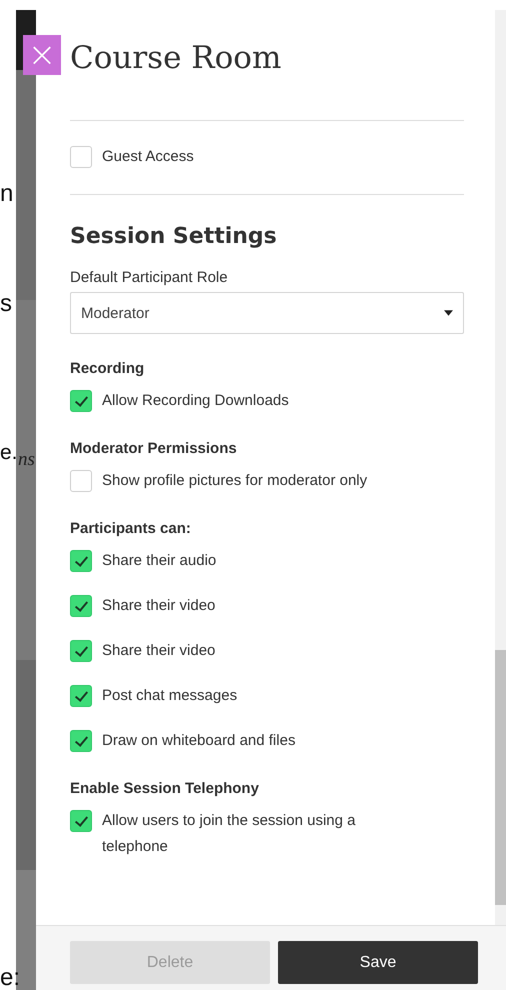  What do you see at coordinates (195, 401) in the screenshot?
I see `checkbox-label: Allow Recording Downloads` at bounding box center [195, 401].